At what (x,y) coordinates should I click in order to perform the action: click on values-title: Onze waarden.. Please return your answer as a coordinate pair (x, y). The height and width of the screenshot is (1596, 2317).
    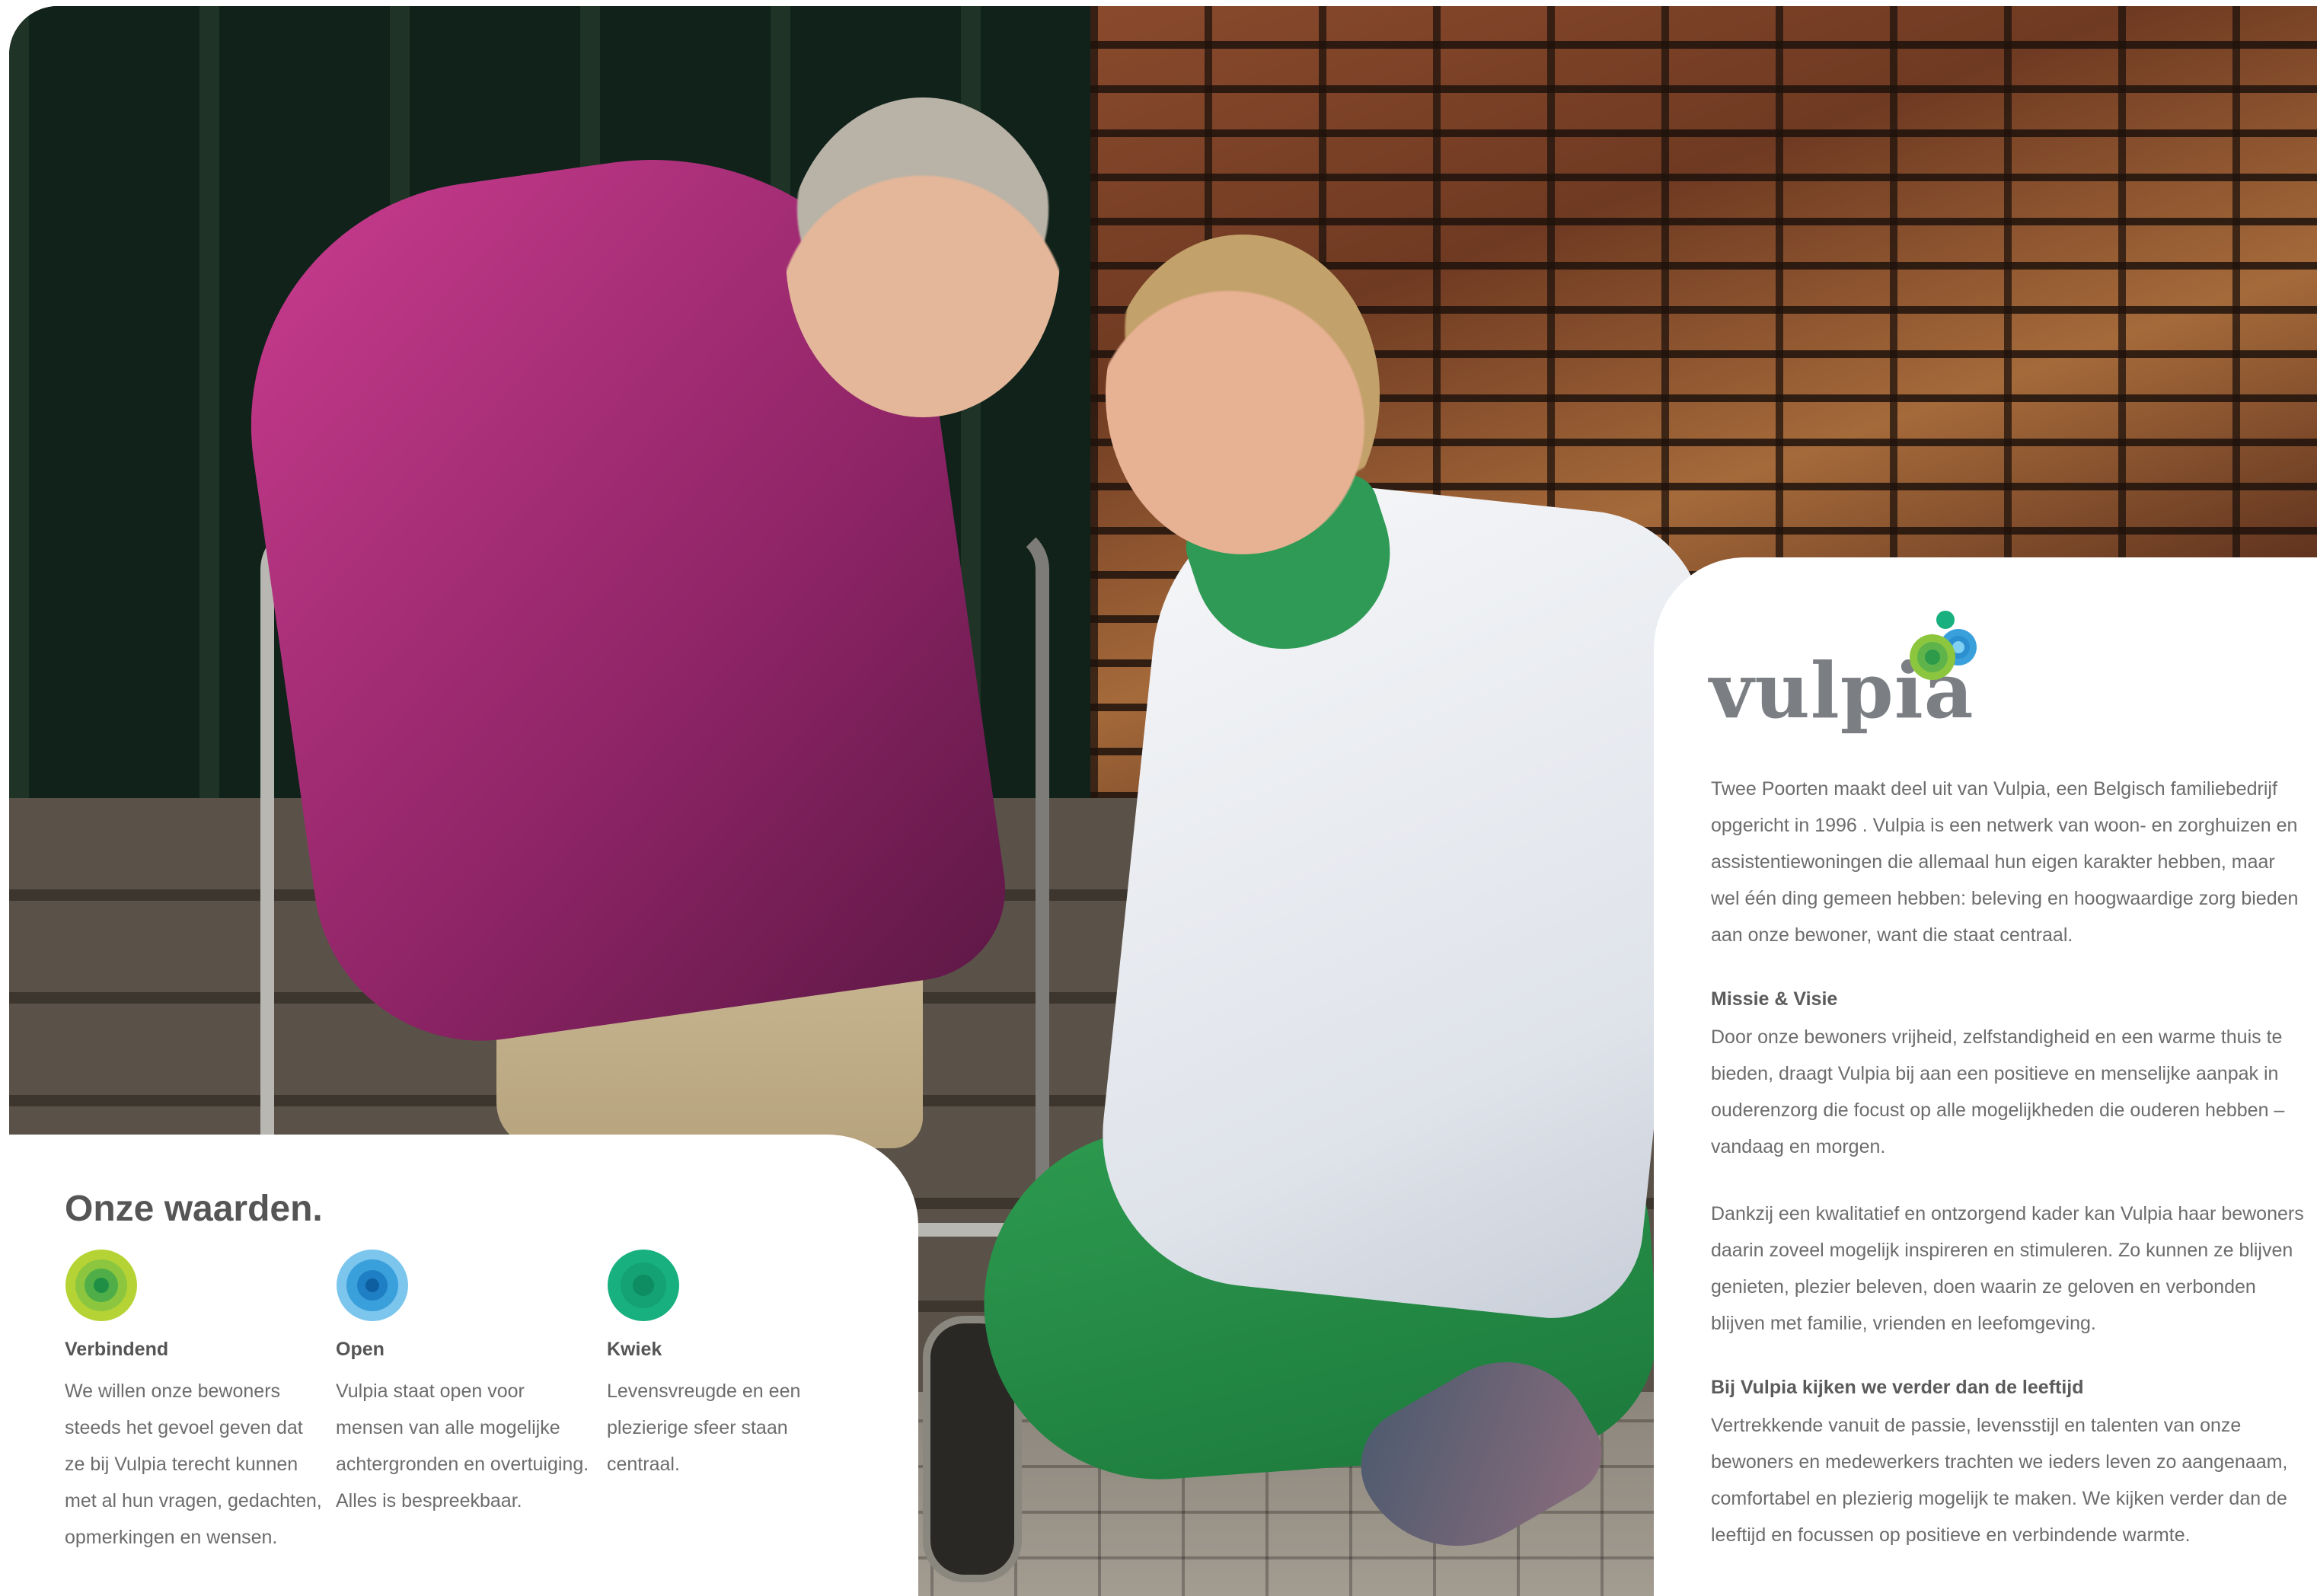
    Looking at the image, I should click on (194, 1209).